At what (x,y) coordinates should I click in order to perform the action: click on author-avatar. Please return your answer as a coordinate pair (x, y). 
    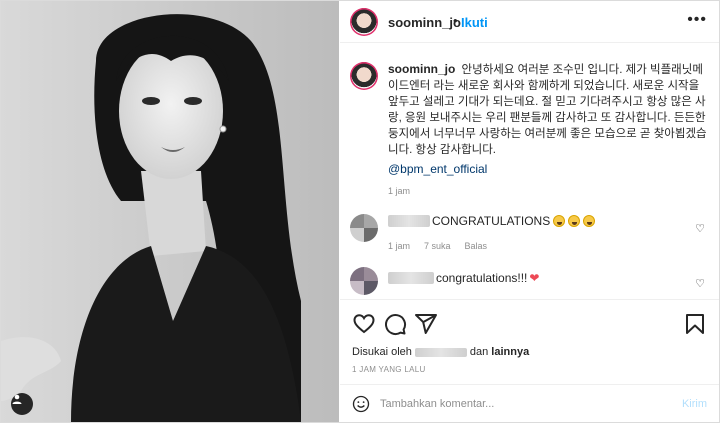
    Looking at the image, I should click on (364, 22).